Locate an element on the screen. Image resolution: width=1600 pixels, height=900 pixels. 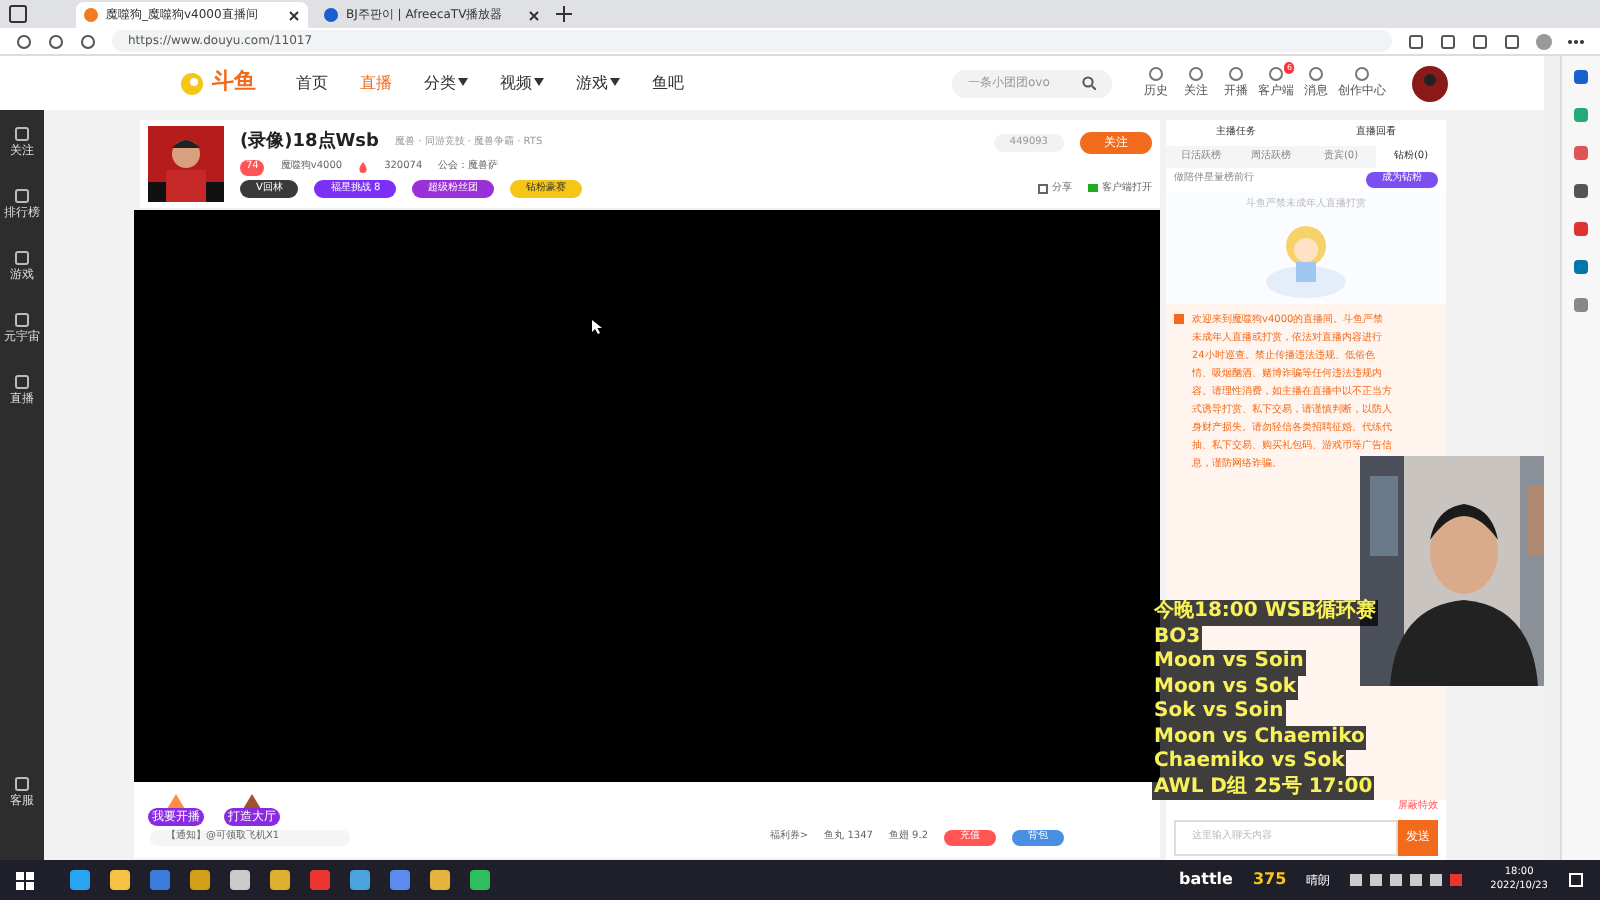
nav-link: 视频 is located at coordinates (522, 83).